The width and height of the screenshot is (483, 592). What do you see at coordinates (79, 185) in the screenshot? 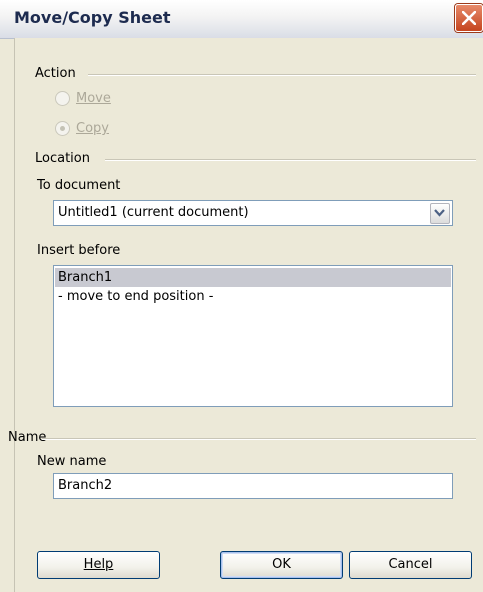
I see `to-document-label: To document` at bounding box center [79, 185].